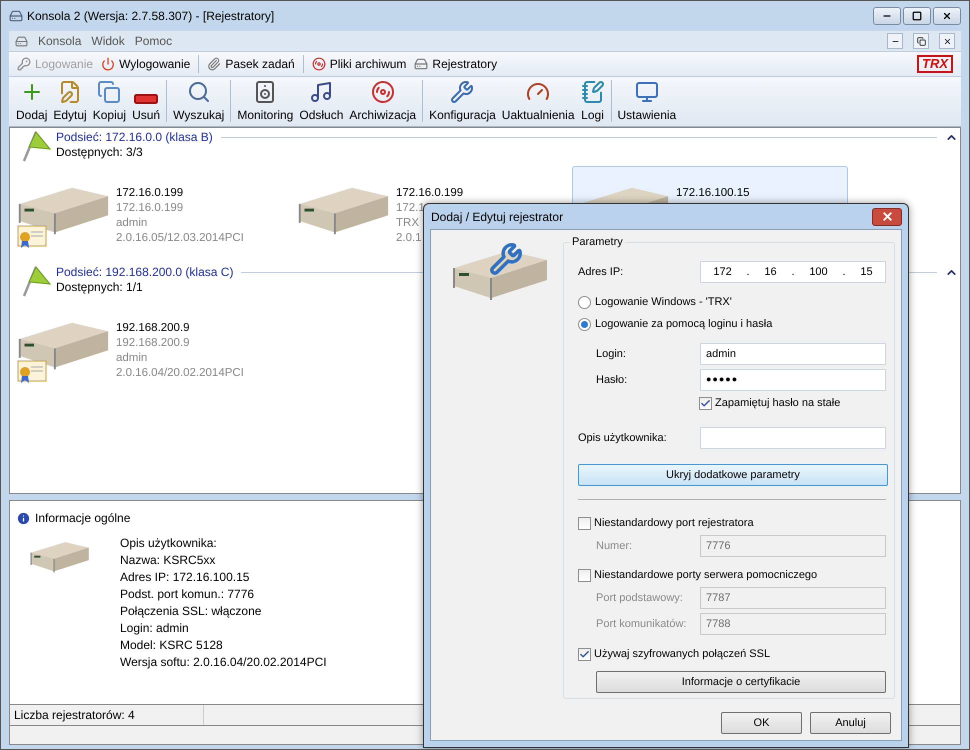 This screenshot has width=970, height=750. I want to click on ip-octet: 172, so click(722, 272).